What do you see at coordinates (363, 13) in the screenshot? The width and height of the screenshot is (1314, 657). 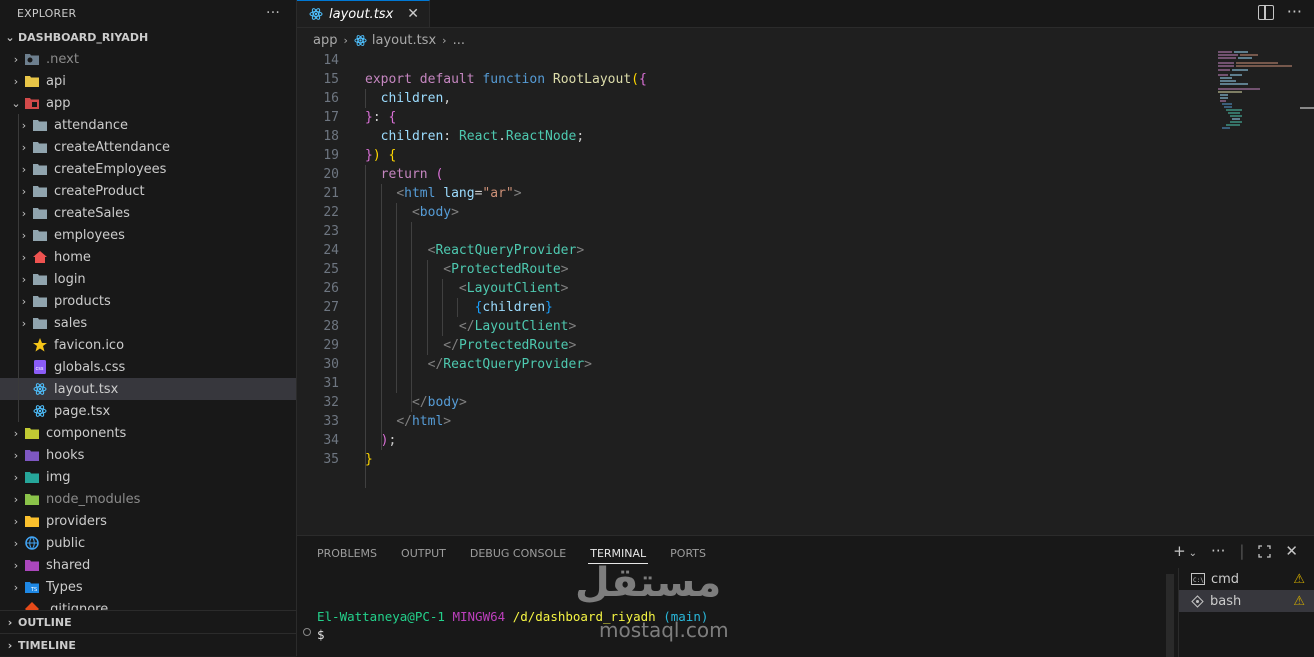 I see `tab-layout-tsx: layout.tsx ✕` at bounding box center [363, 13].